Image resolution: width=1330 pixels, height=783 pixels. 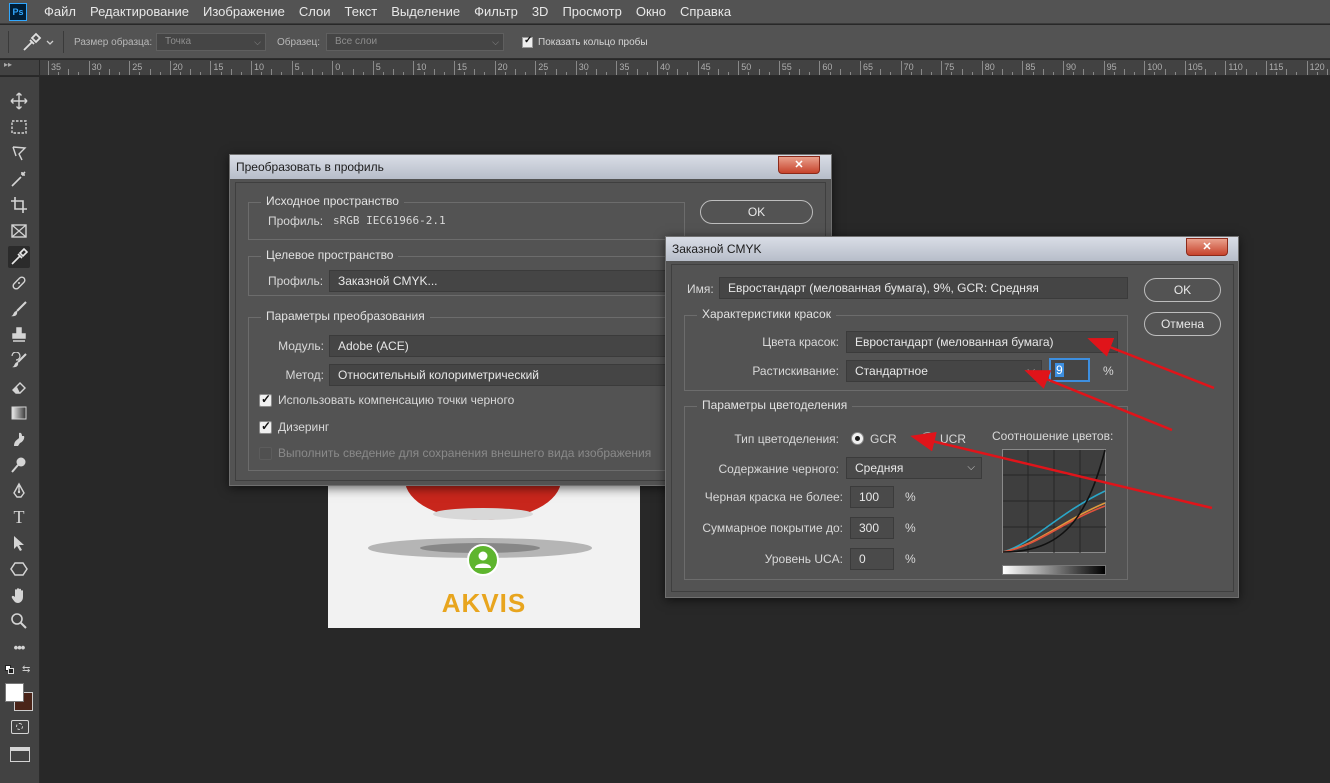 I want to click on menu-item: Фильтр, so click(x=496, y=12).